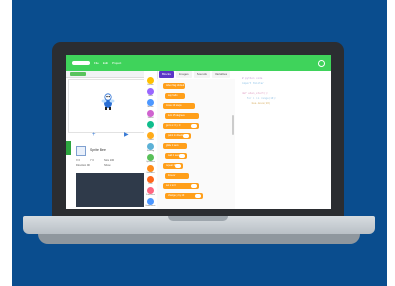 This screenshot has width=395, height=286. What do you see at coordinates (106, 136) in the screenshot?
I see `stage-controls: + ▶` at bounding box center [106, 136].